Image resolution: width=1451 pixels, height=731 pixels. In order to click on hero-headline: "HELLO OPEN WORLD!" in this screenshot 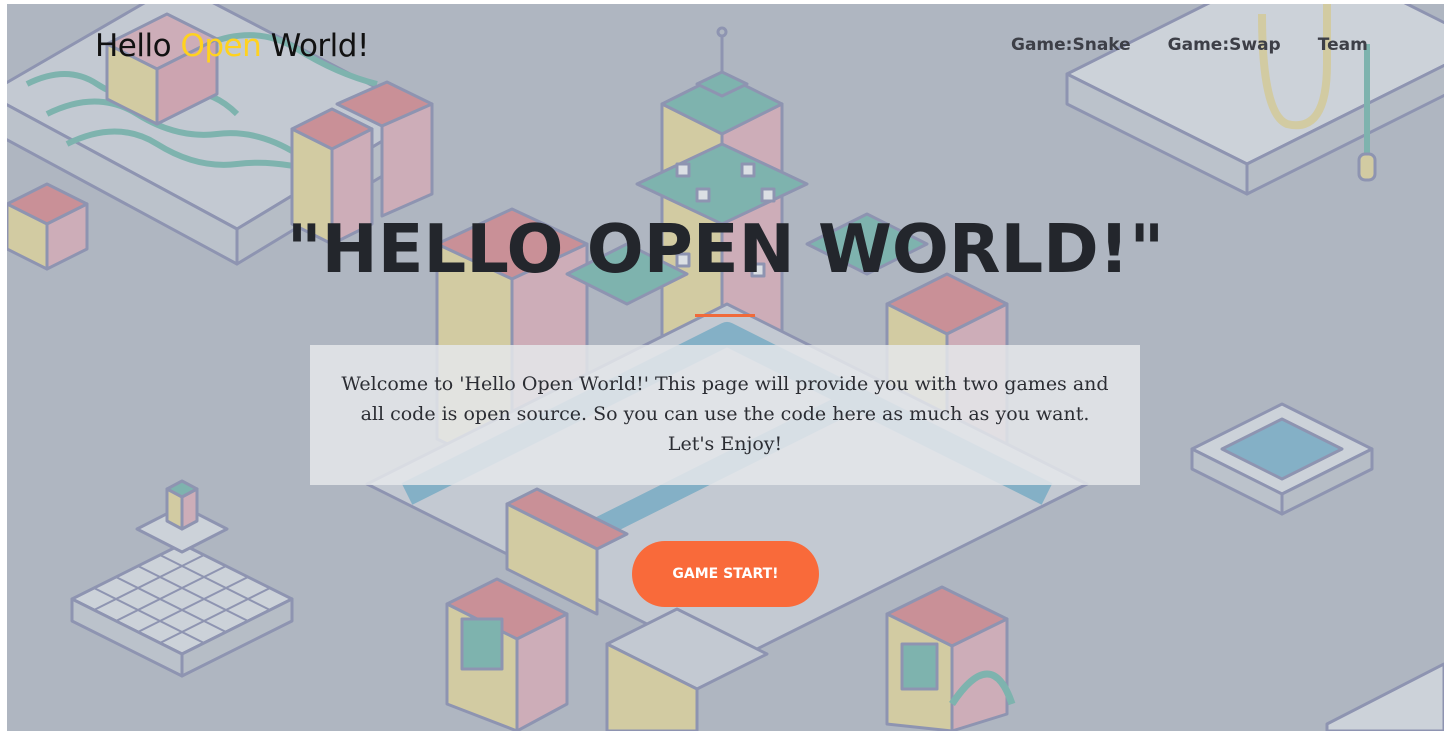, I will do `click(725, 249)`.